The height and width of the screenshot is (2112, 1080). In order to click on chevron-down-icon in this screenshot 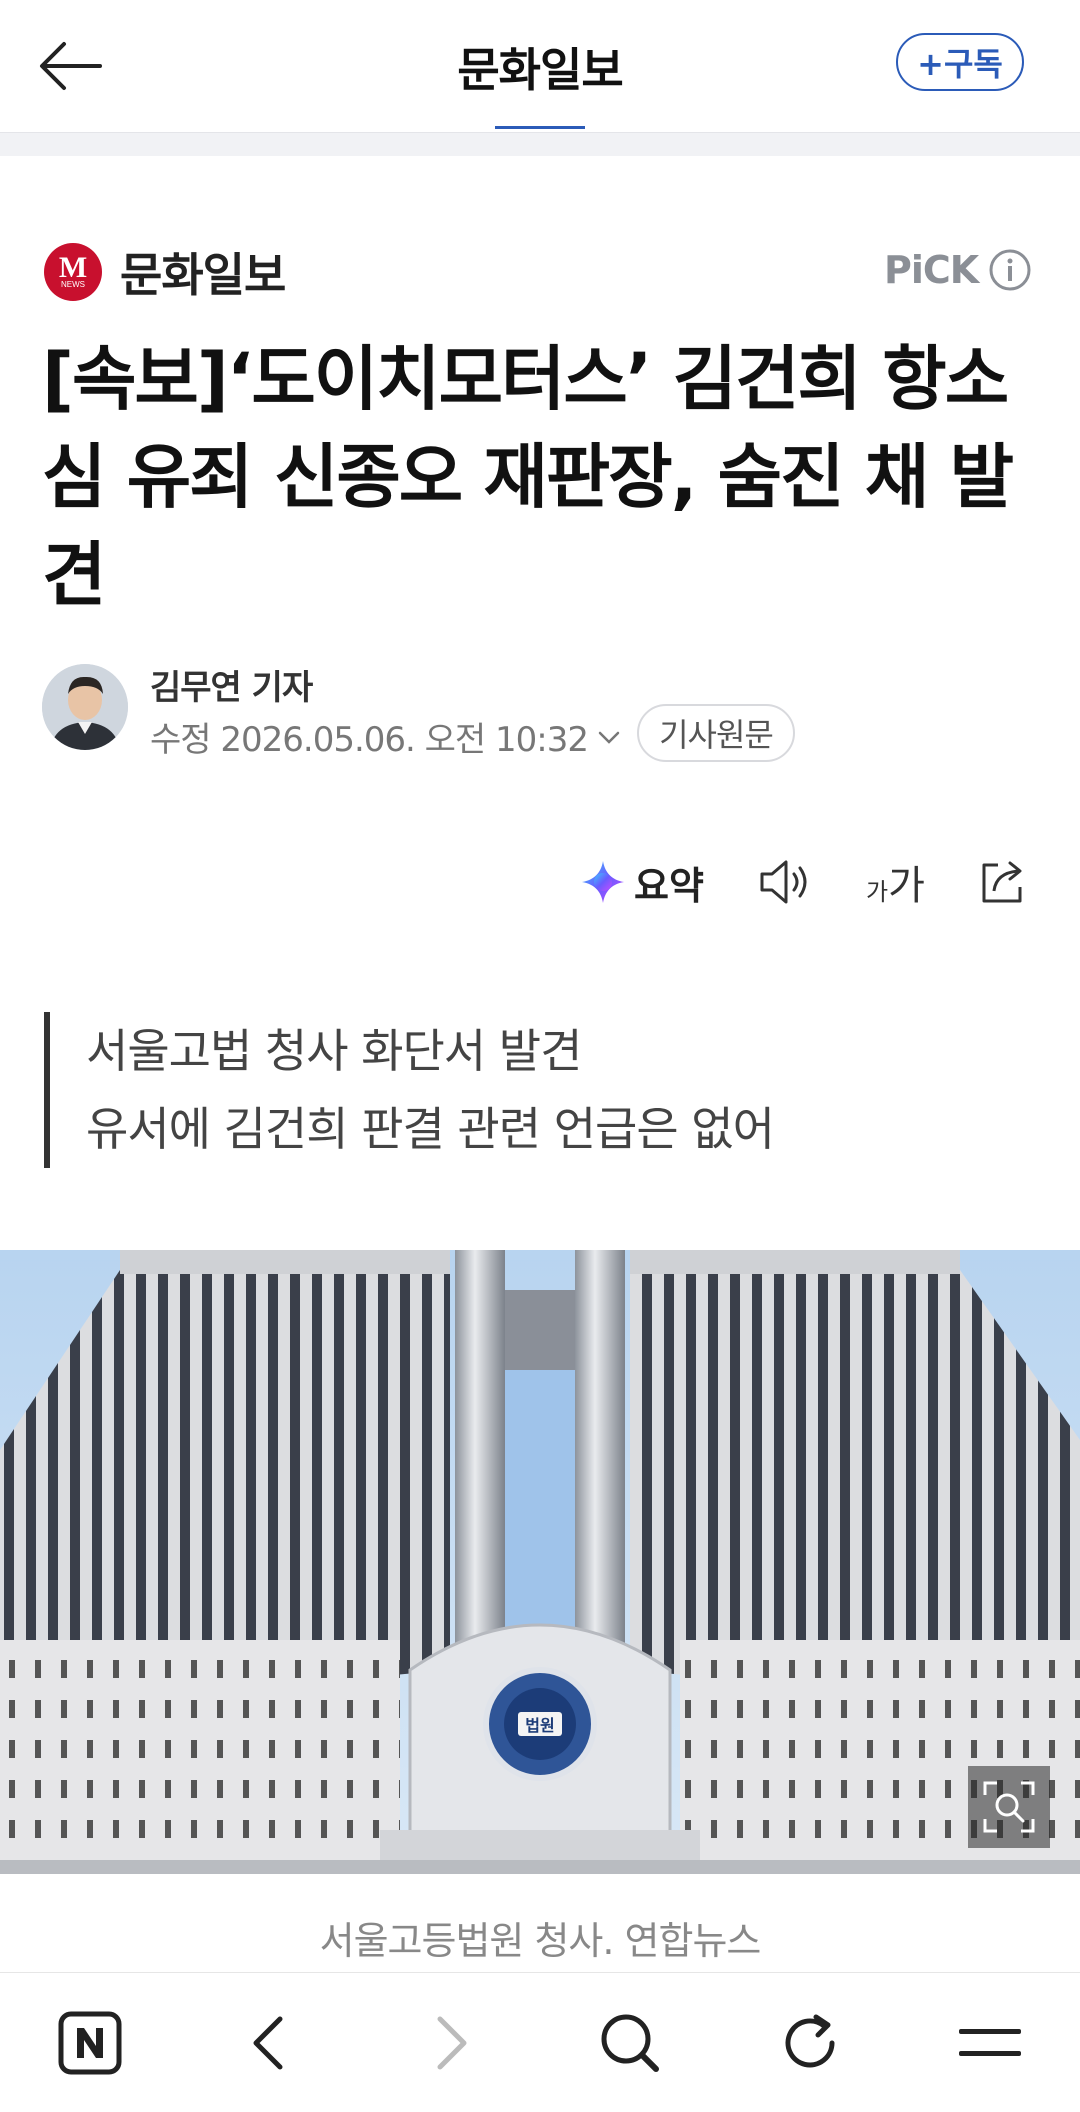, I will do `click(609, 737)`.